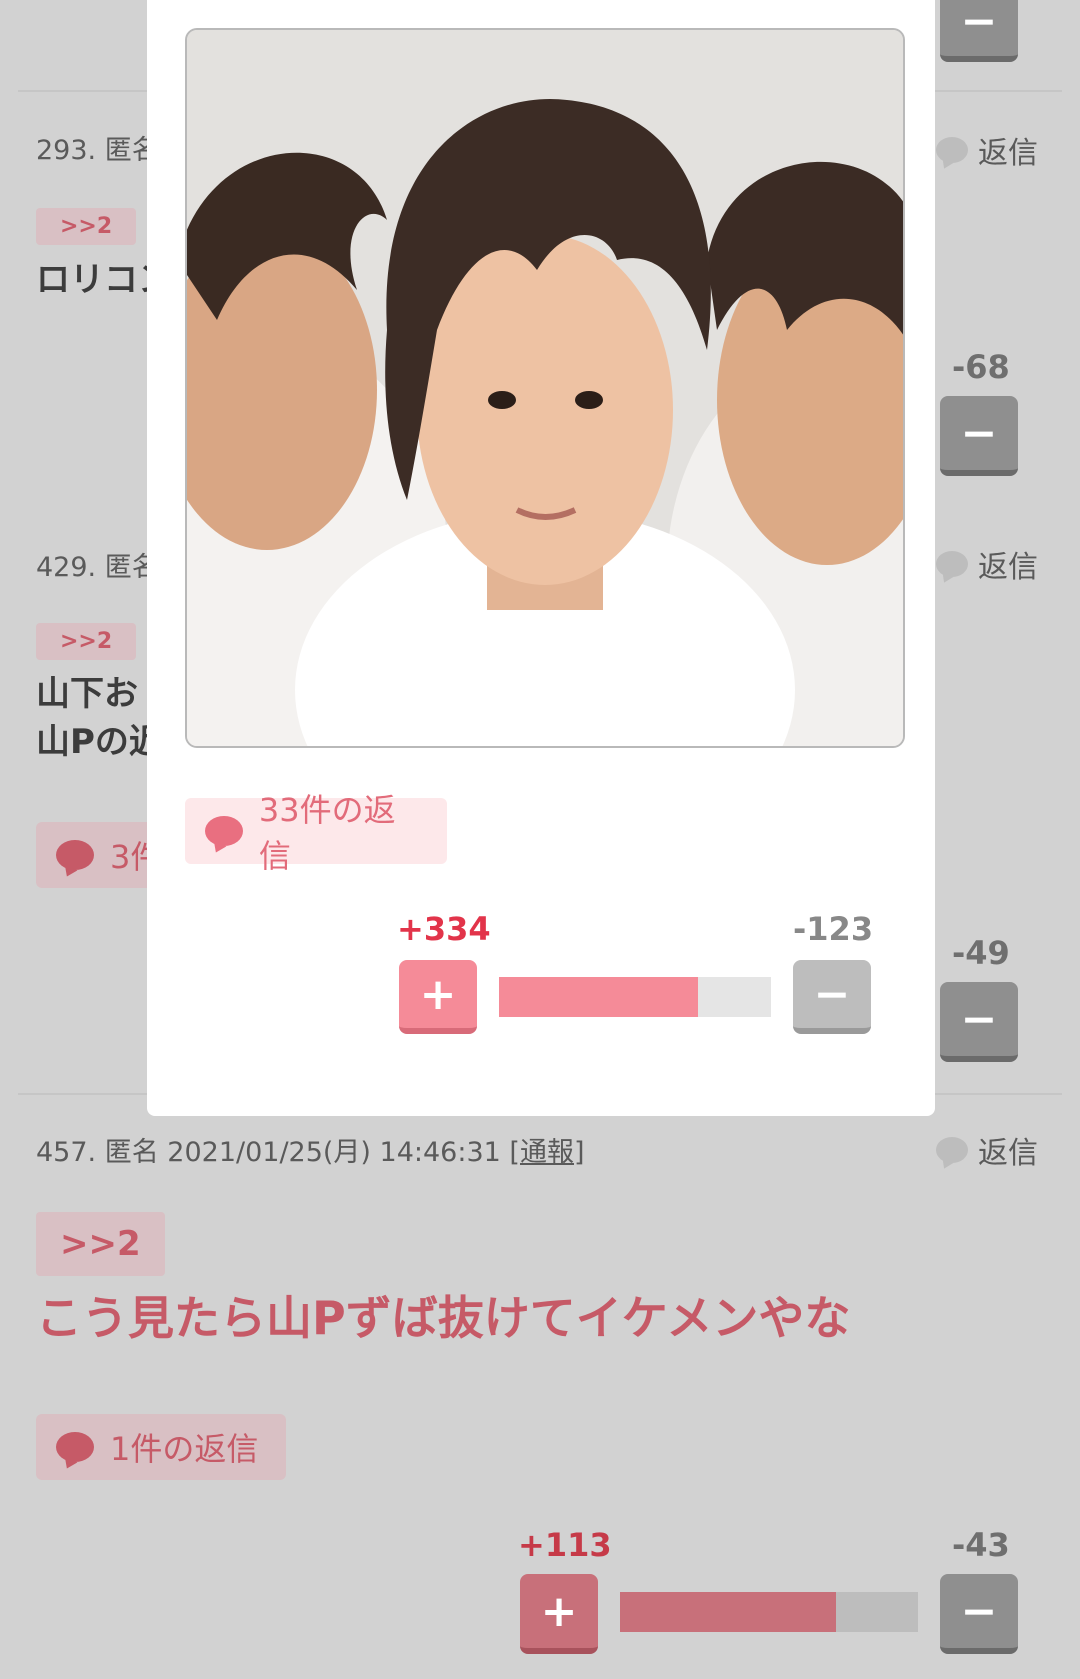 The image size is (1080, 1679). I want to click on minus-score: -68, so click(981, 367).